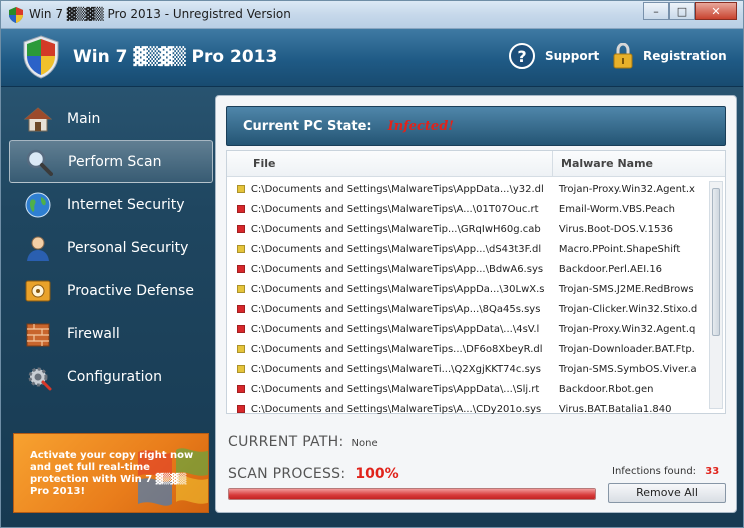 Image resolution: width=744 pixels, height=528 pixels. I want to click on firewall-icon, so click(38, 334).